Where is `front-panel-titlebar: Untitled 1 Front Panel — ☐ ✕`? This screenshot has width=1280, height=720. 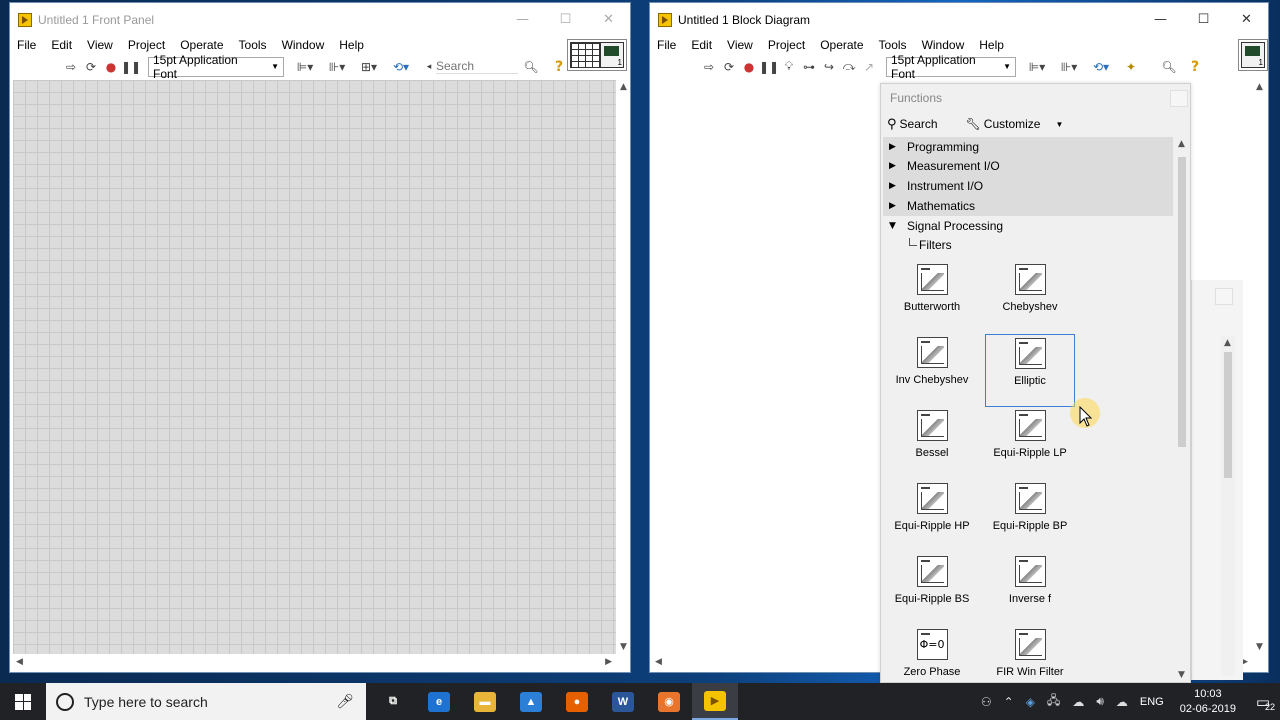
front-panel-titlebar: Untitled 1 Front Panel — ☐ ✕ is located at coordinates (320, 19).